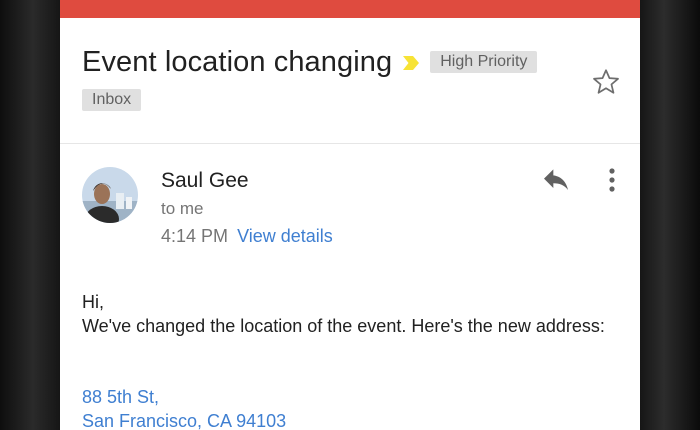  I want to click on sender-avatar, so click(110, 195).